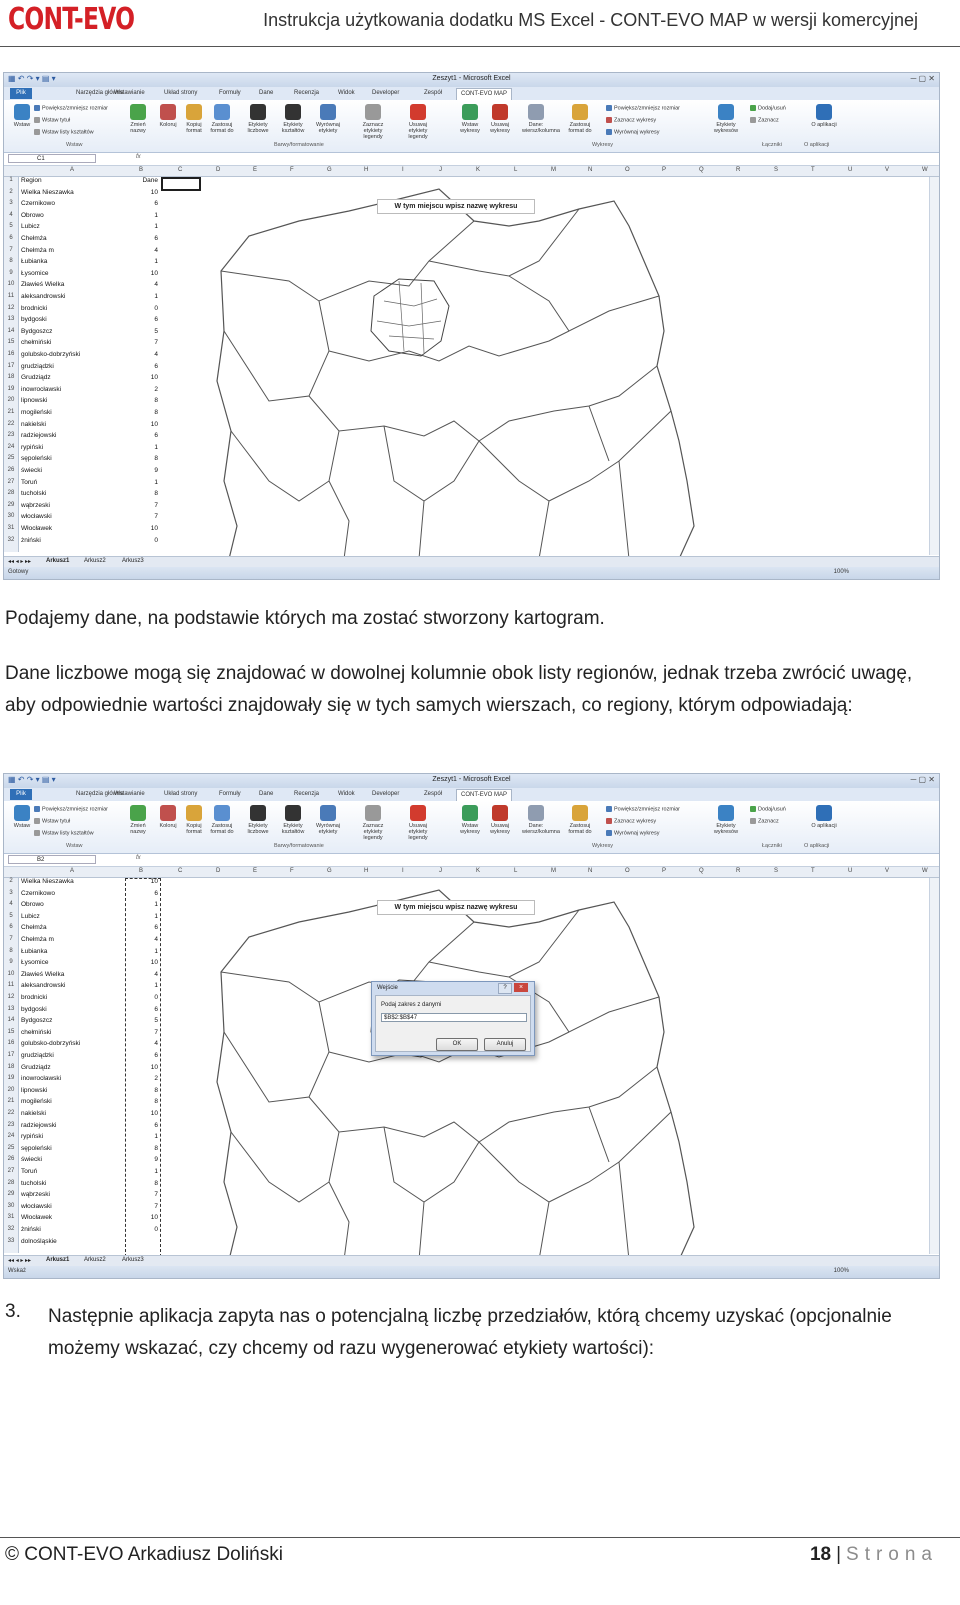 Image resolution: width=960 pixels, height=1605 pixels. What do you see at coordinates (366, 170) in the screenshot?
I see `column-header-H: H` at bounding box center [366, 170].